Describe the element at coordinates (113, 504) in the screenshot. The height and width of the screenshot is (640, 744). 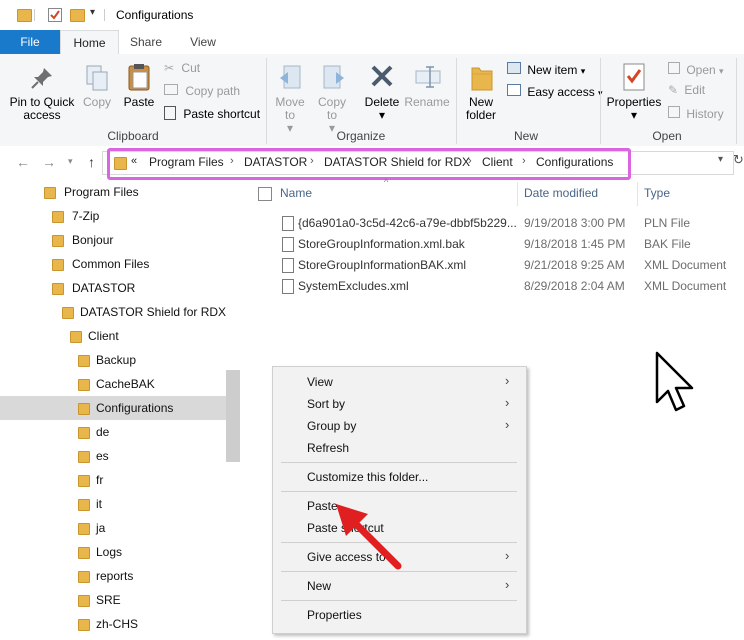
I see `nav-item-it: it` at that location.